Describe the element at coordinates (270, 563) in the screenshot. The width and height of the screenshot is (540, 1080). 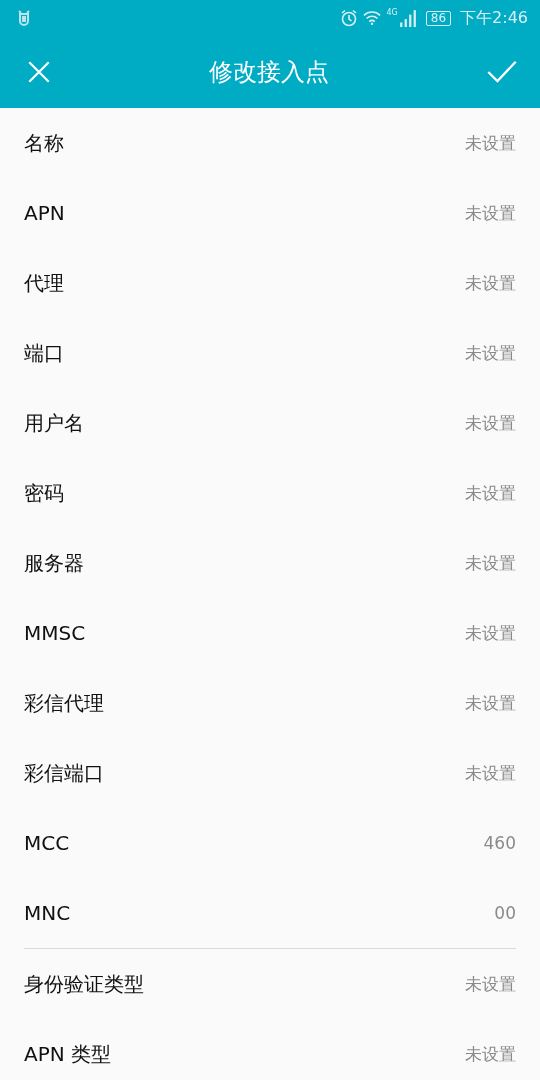
I see `settings-row: 服务器 未设置` at that location.